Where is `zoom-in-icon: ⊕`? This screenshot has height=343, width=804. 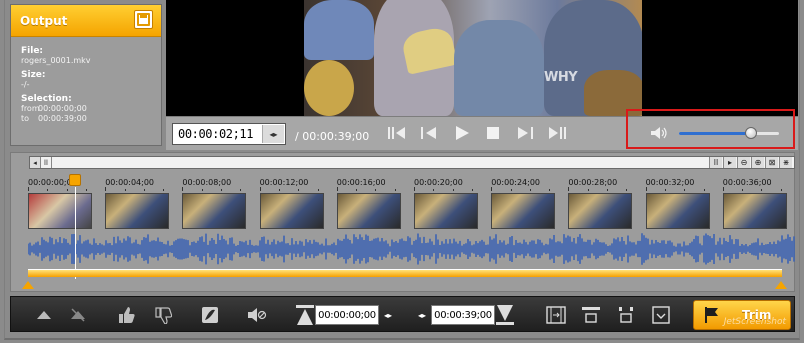 zoom-in-icon: ⊕ is located at coordinates (757, 162).